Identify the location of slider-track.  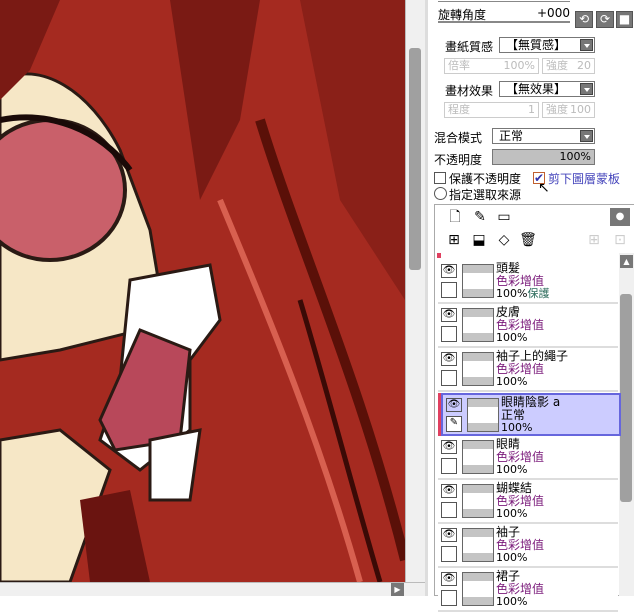
(504, 1).